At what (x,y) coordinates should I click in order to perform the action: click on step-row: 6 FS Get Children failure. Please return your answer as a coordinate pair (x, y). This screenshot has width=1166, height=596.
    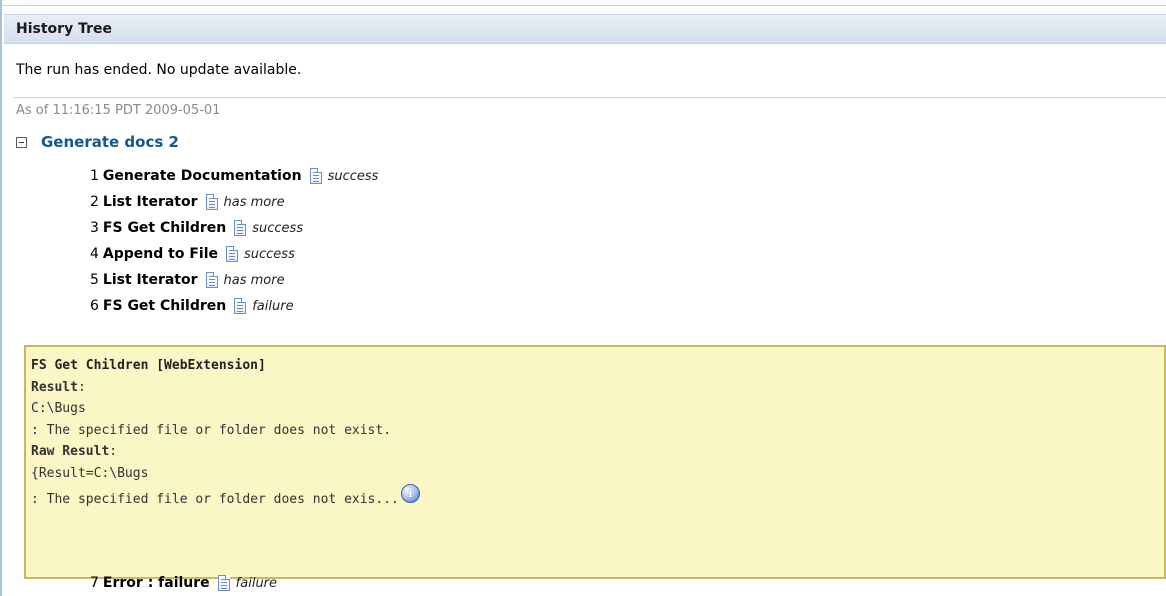
    Looking at the image, I should click on (234, 306).